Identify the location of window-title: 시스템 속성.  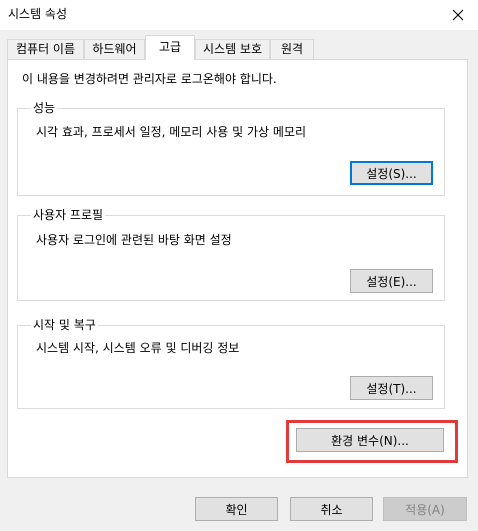
(38, 14).